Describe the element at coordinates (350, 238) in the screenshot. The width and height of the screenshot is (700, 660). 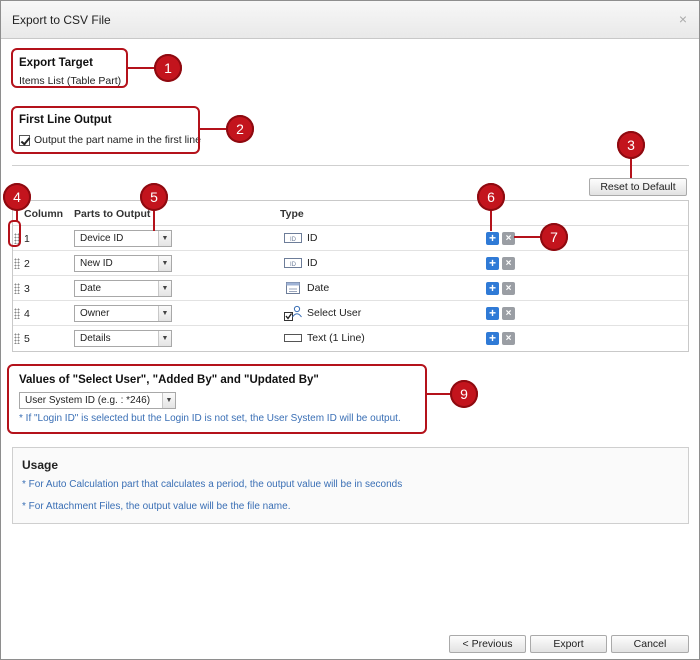
I see `table-row: 1 Device ID ▼ ID ID + ×` at that location.